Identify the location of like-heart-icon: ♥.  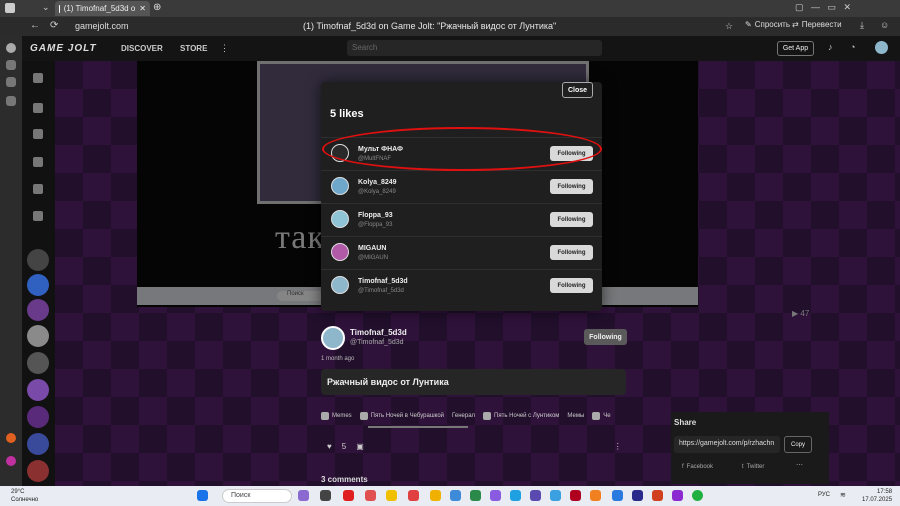
(329, 446).